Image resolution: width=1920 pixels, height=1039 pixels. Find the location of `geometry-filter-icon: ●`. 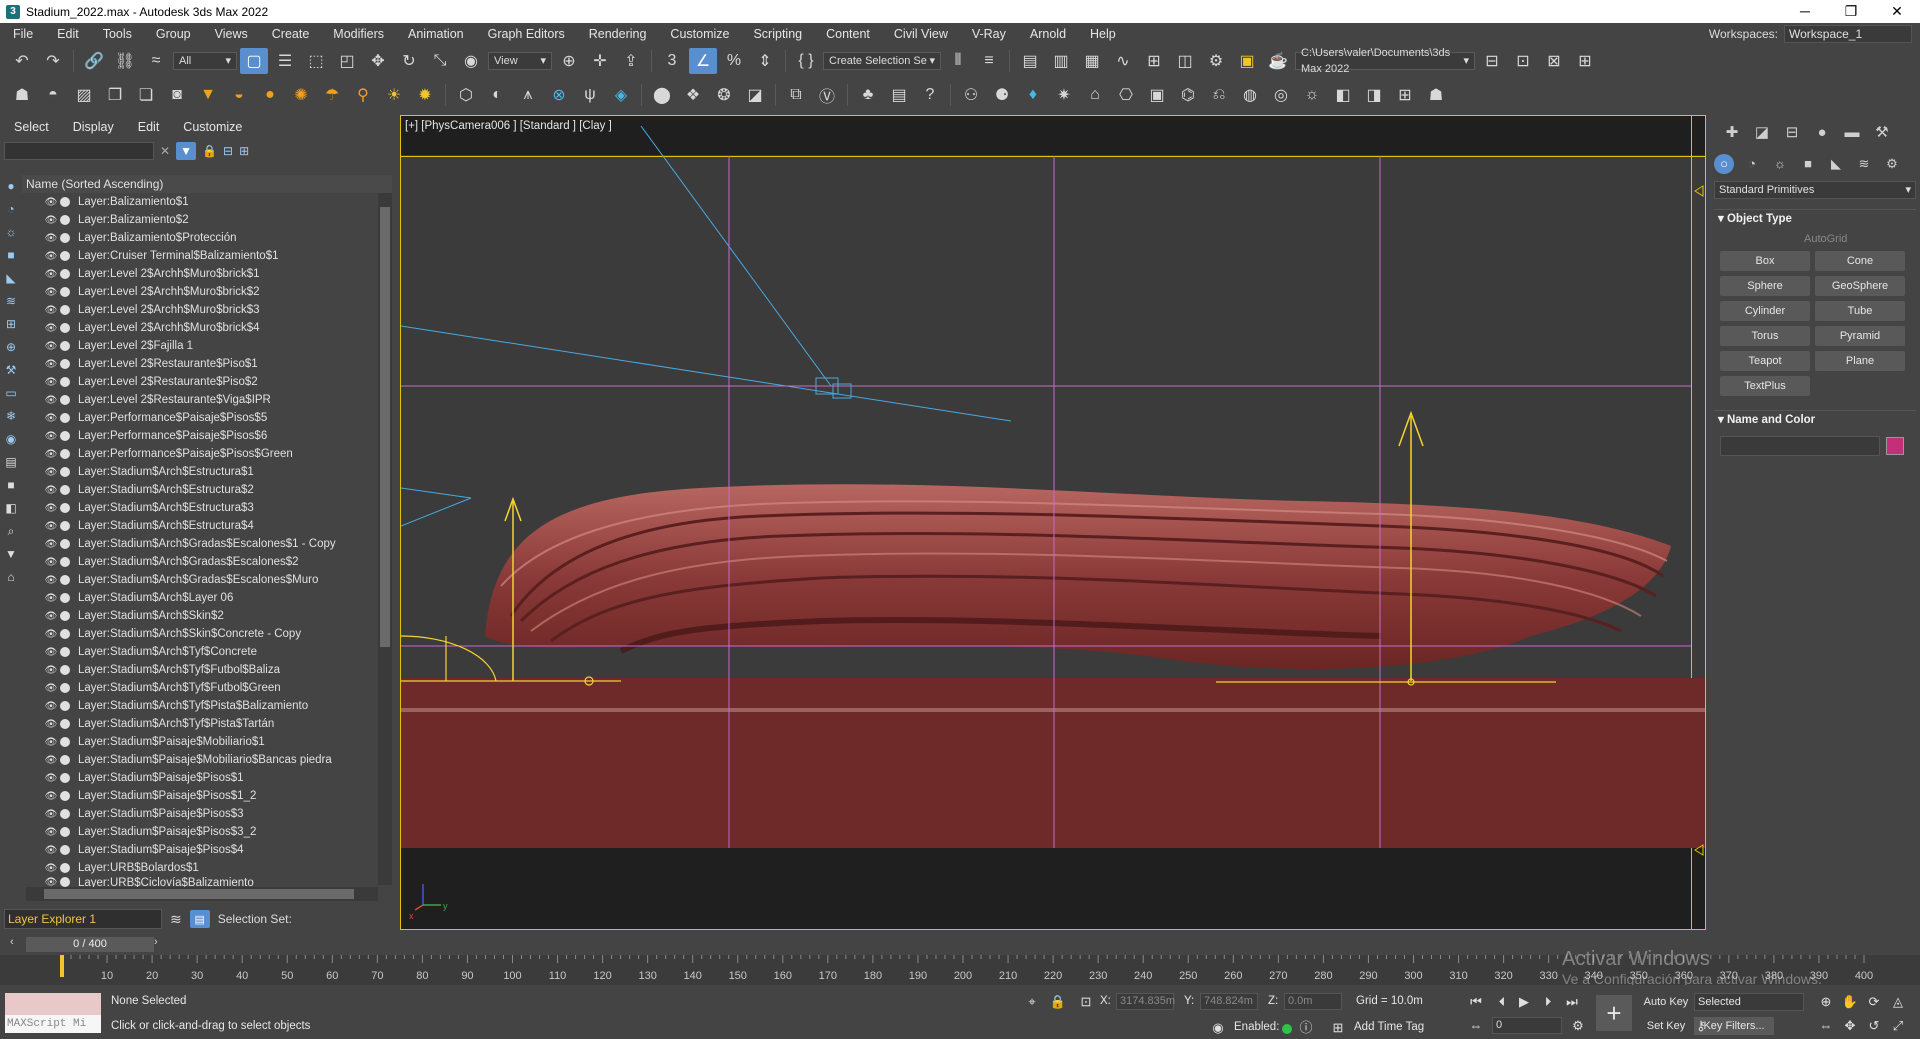

geometry-filter-icon: ● is located at coordinates (11, 186).